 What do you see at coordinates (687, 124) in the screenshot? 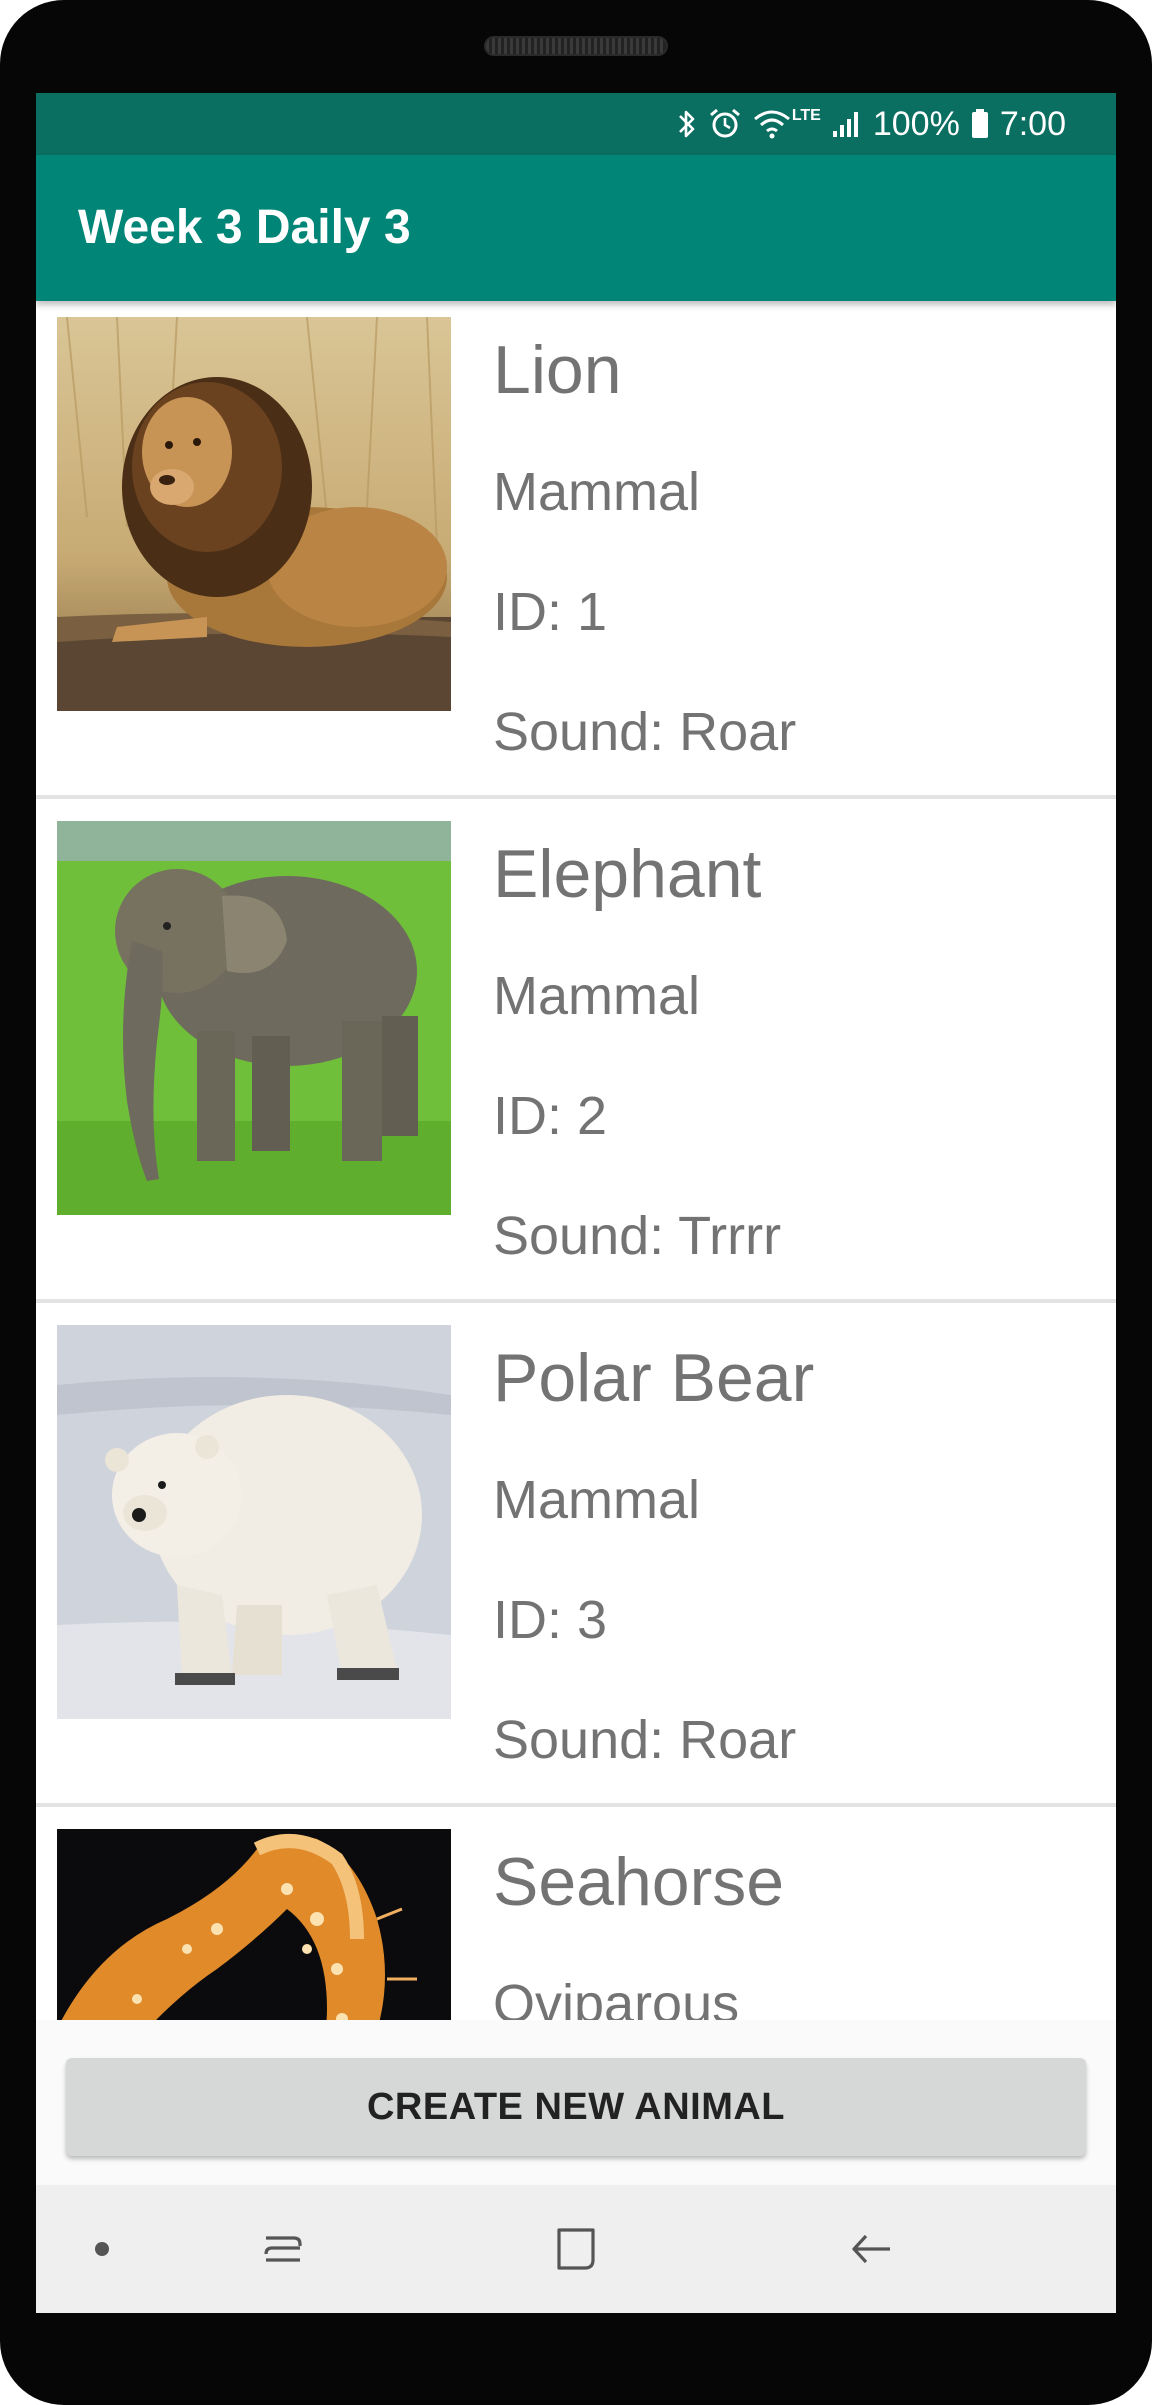
I see `bluetooth-icon` at bounding box center [687, 124].